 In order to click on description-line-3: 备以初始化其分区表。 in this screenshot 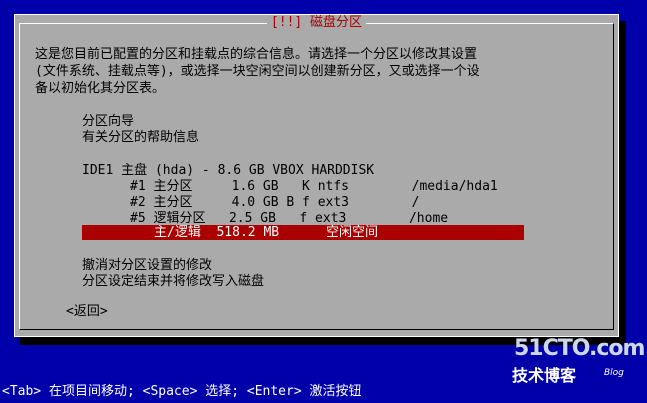, I will do `click(100, 88)`.